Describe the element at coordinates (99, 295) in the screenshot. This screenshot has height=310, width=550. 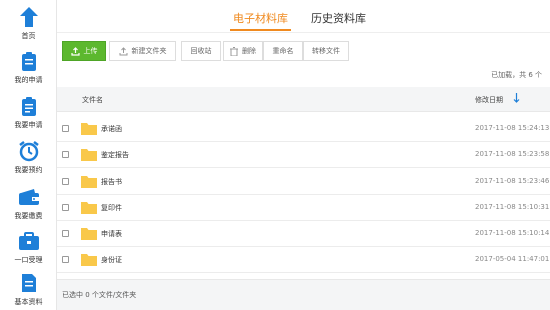
I see `selection-count: 已选中 0 个文件/文件夹` at that location.